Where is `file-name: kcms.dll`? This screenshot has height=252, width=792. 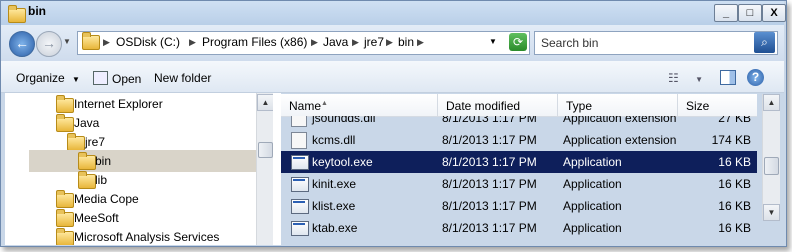
file-name: kcms.dll is located at coordinates (334, 140).